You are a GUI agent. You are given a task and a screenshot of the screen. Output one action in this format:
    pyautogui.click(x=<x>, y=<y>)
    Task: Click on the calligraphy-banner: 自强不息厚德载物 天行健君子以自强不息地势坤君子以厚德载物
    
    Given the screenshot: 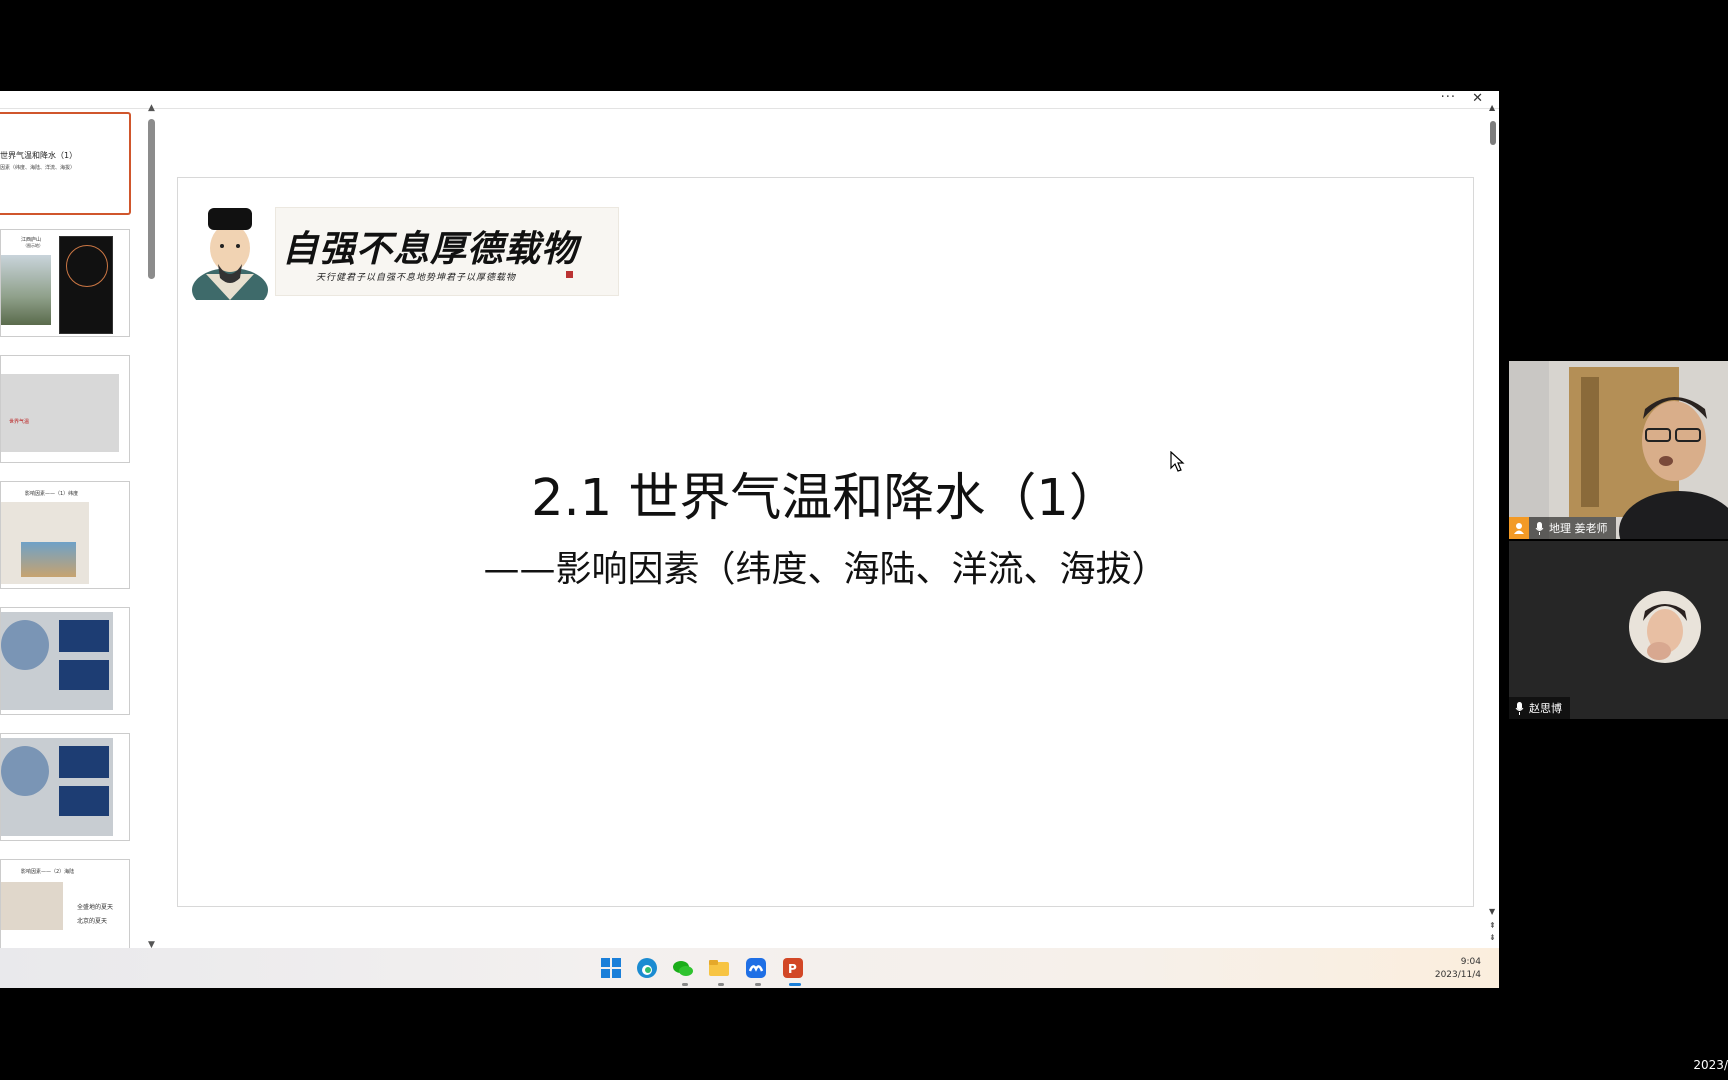 What is the action you would take?
    pyautogui.click(x=447, y=251)
    